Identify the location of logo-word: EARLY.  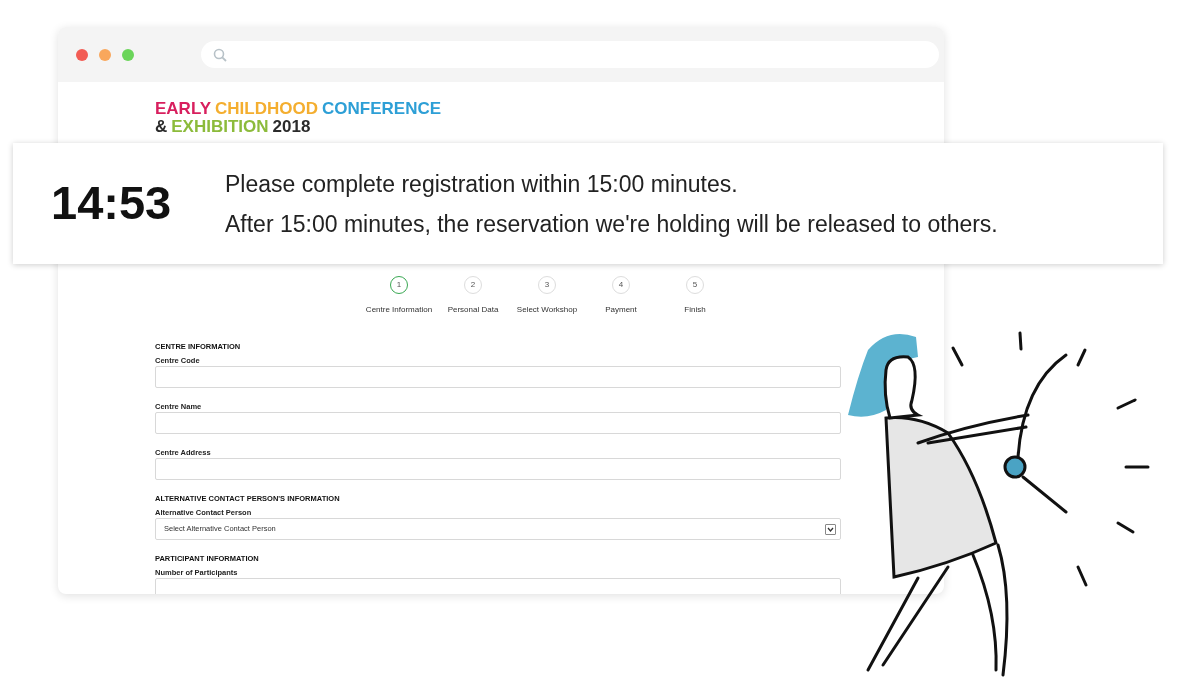
(183, 109).